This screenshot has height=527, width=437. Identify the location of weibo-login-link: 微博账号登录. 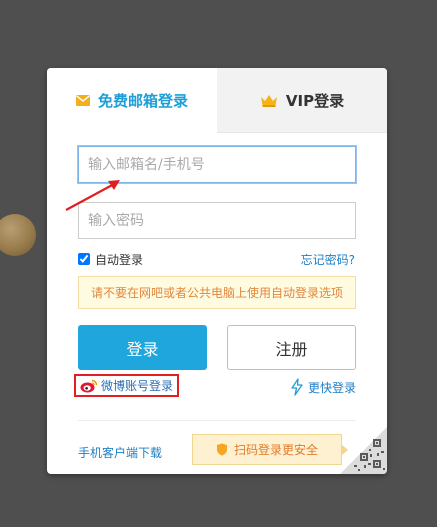
(127, 385).